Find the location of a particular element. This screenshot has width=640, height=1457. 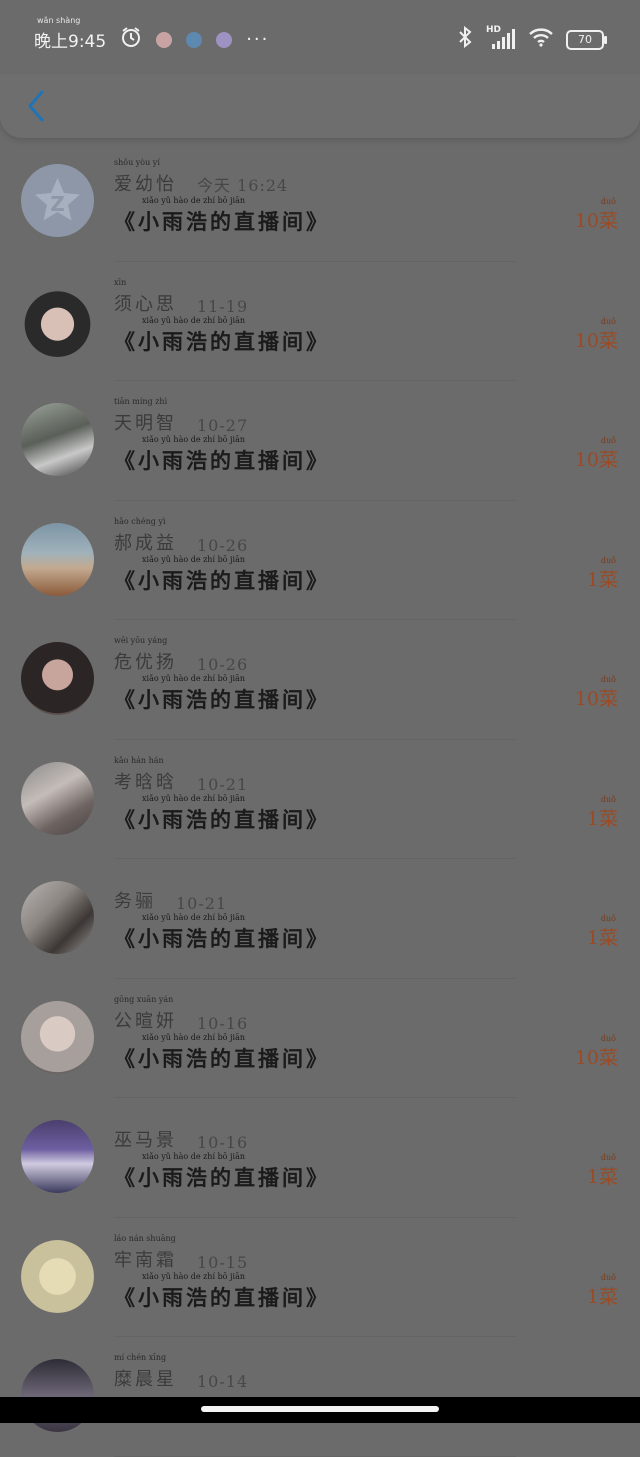

record-date: 10-27 is located at coordinates (223, 425).